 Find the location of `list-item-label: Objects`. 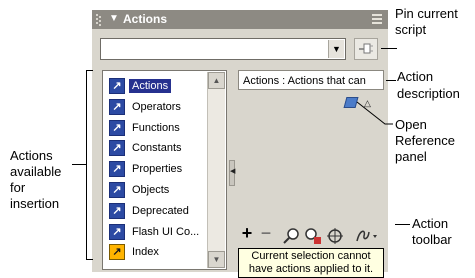

list-item-label: Objects is located at coordinates (151, 190).